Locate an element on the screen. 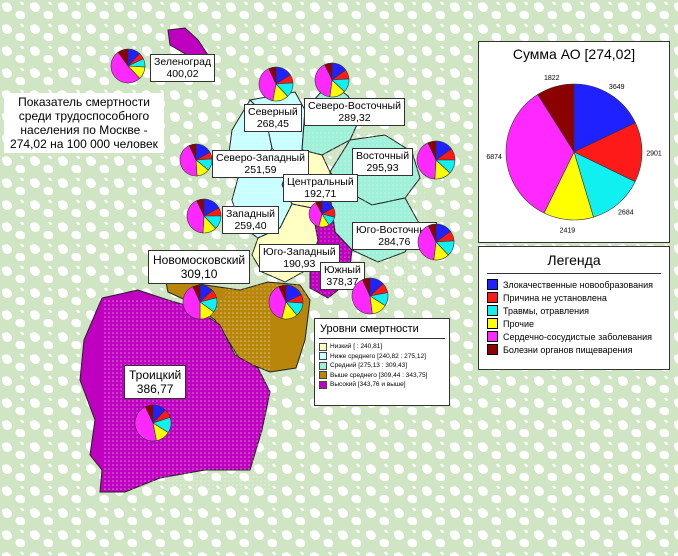  district-value: 268,45 is located at coordinates (272, 124).